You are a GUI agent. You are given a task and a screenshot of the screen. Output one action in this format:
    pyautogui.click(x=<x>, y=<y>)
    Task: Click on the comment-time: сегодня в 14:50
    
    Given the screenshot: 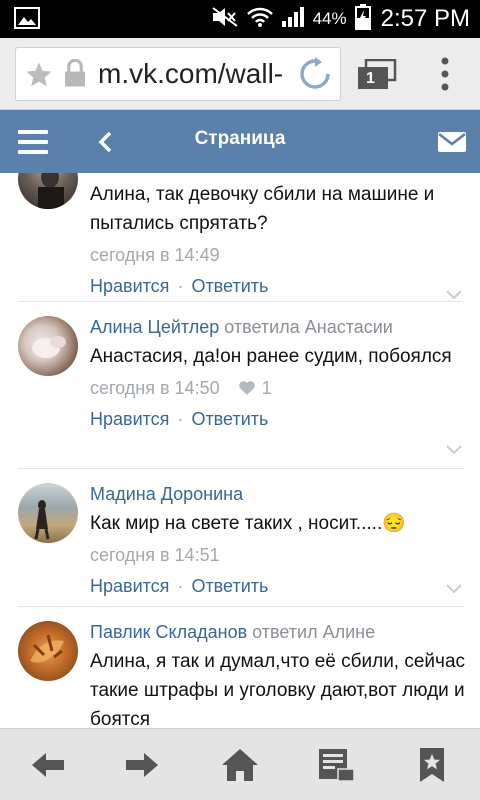 What is the action you would take?
    pyautogui.click(x=155, y=387)
    